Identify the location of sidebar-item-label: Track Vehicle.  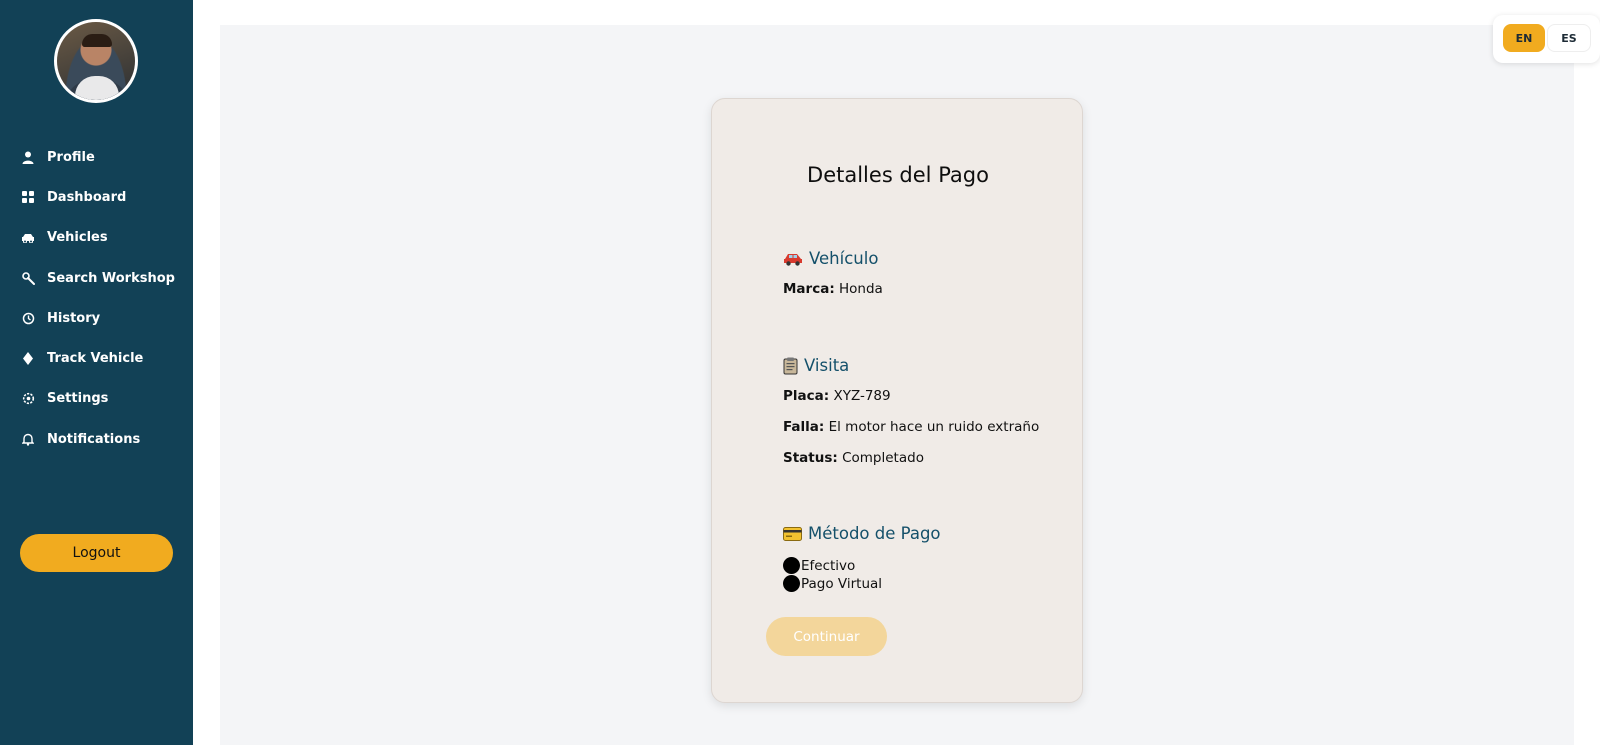
(95, 359).